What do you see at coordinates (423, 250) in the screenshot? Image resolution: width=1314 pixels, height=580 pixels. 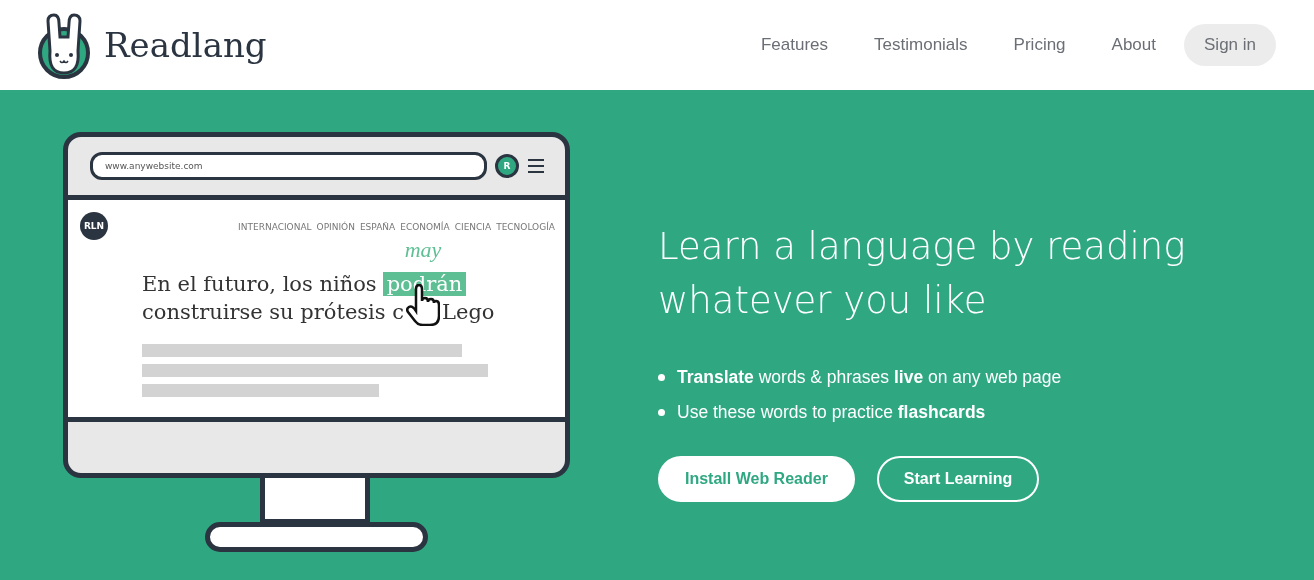 I see `translation-text: may` at bounding box center [423, 250].